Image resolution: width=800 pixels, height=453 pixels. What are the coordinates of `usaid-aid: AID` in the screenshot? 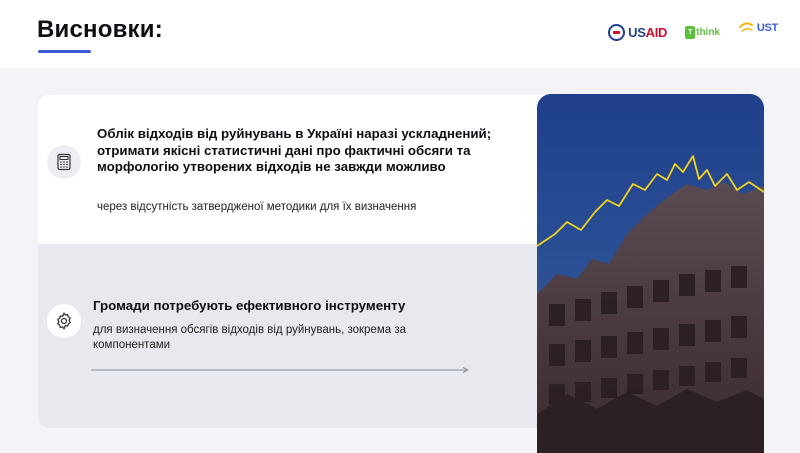 It's located at (656, 32).